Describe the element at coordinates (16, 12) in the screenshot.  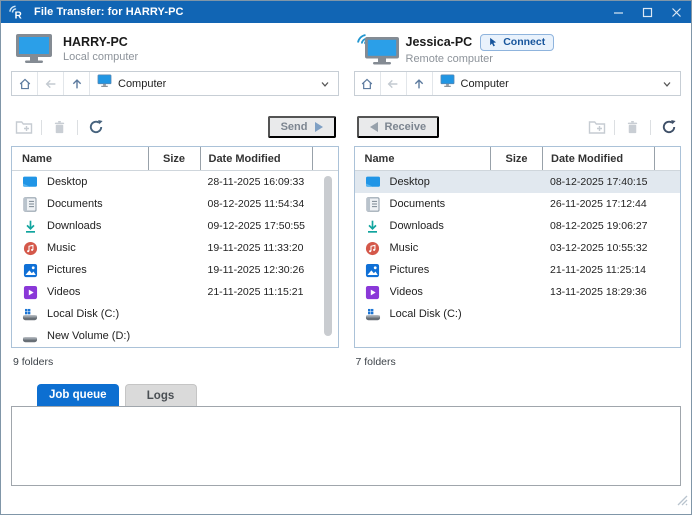
I see `app-logo-icon: R` at that location.